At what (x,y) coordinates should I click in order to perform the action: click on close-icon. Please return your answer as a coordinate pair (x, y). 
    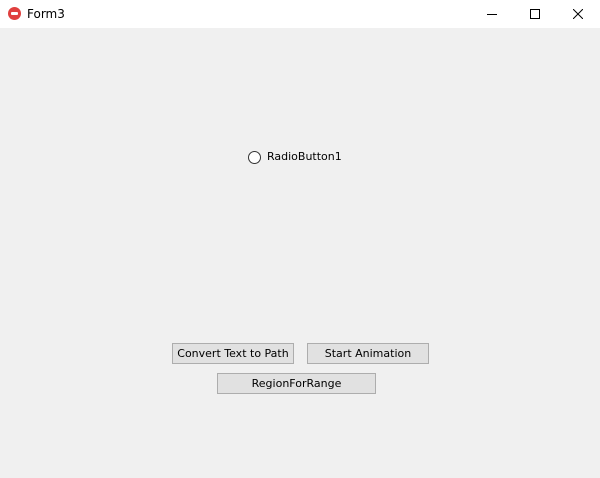
    Looking at the image, I should click on (578, 14).